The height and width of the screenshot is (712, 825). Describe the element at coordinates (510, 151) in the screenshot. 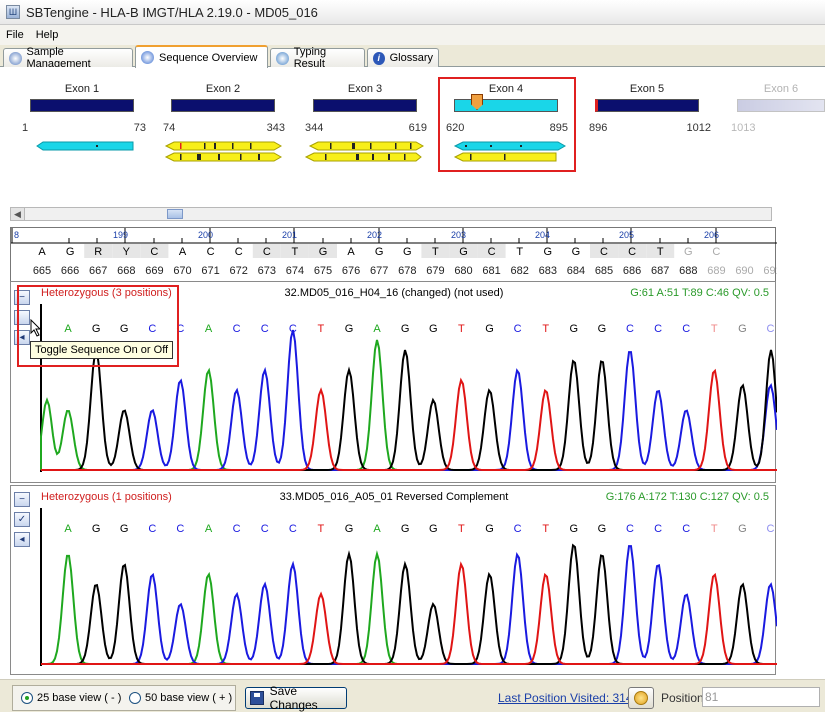

I see `exon-4-reads` at that location.